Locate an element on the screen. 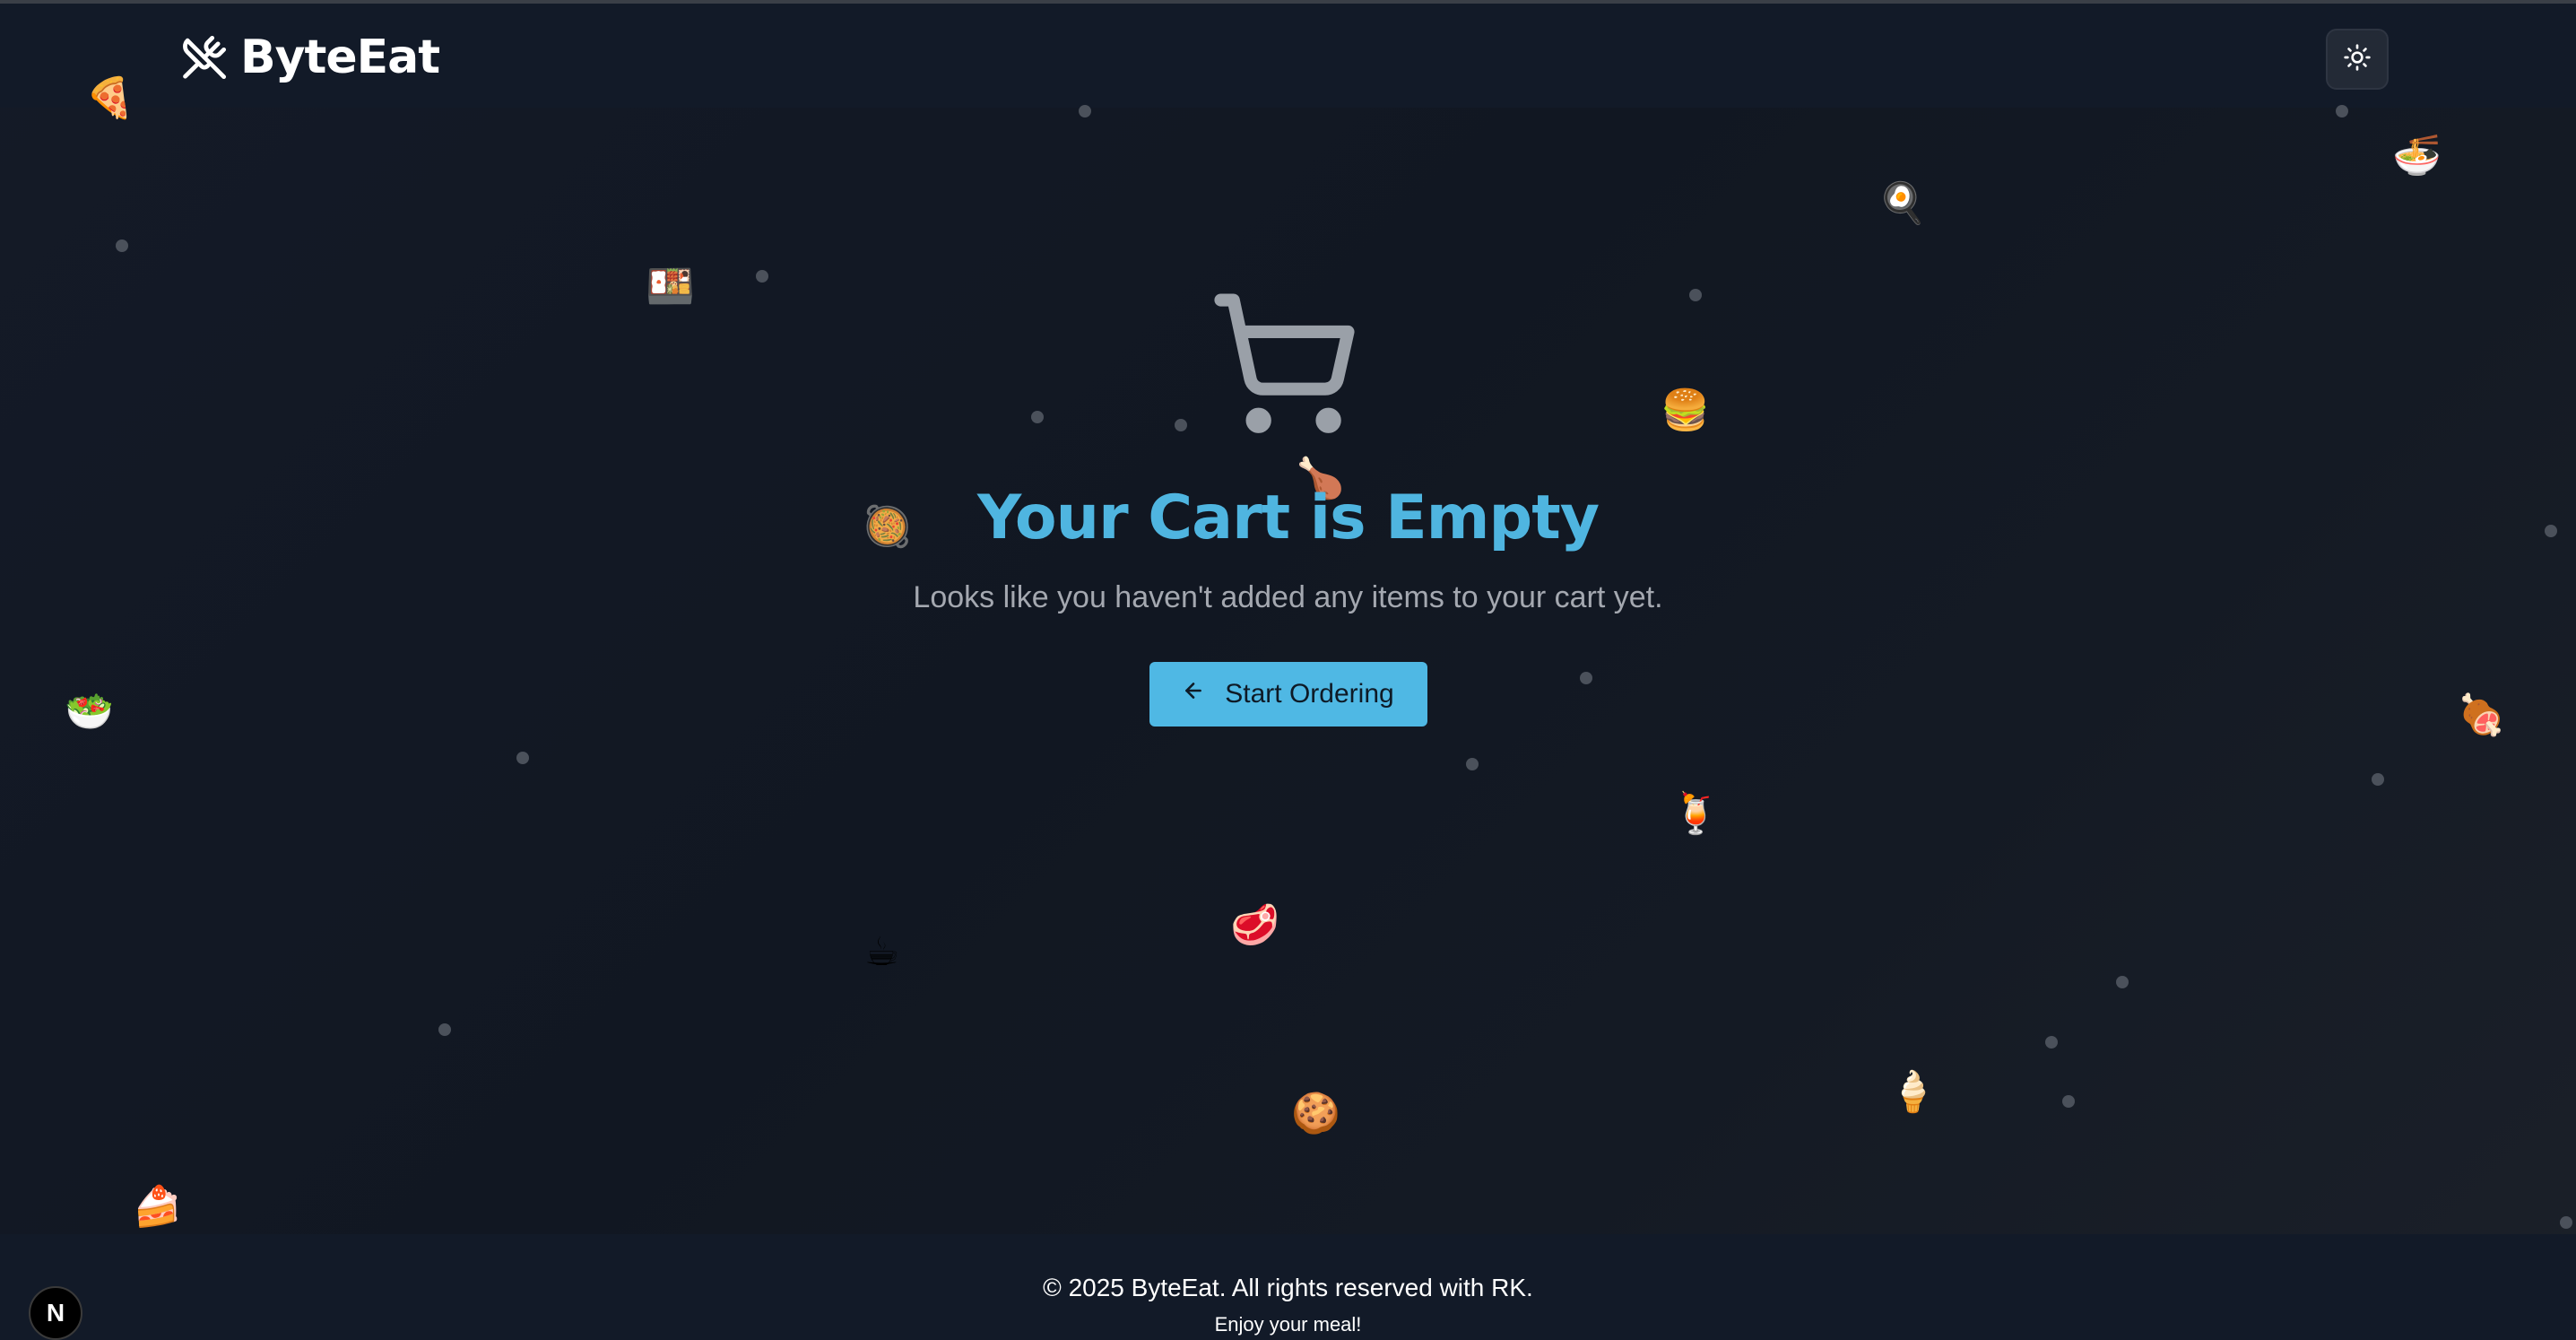 The image size is (2576, 1340). brand-logo-link: ByteEat is located at coordinates (309, 57).